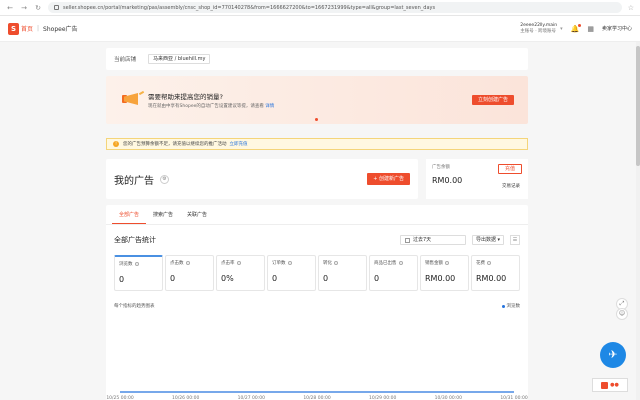  What do you see at coordinates (38, 8) in the screenshot?
I see `reload-icon: ↻` at bounding box center [38, 8].